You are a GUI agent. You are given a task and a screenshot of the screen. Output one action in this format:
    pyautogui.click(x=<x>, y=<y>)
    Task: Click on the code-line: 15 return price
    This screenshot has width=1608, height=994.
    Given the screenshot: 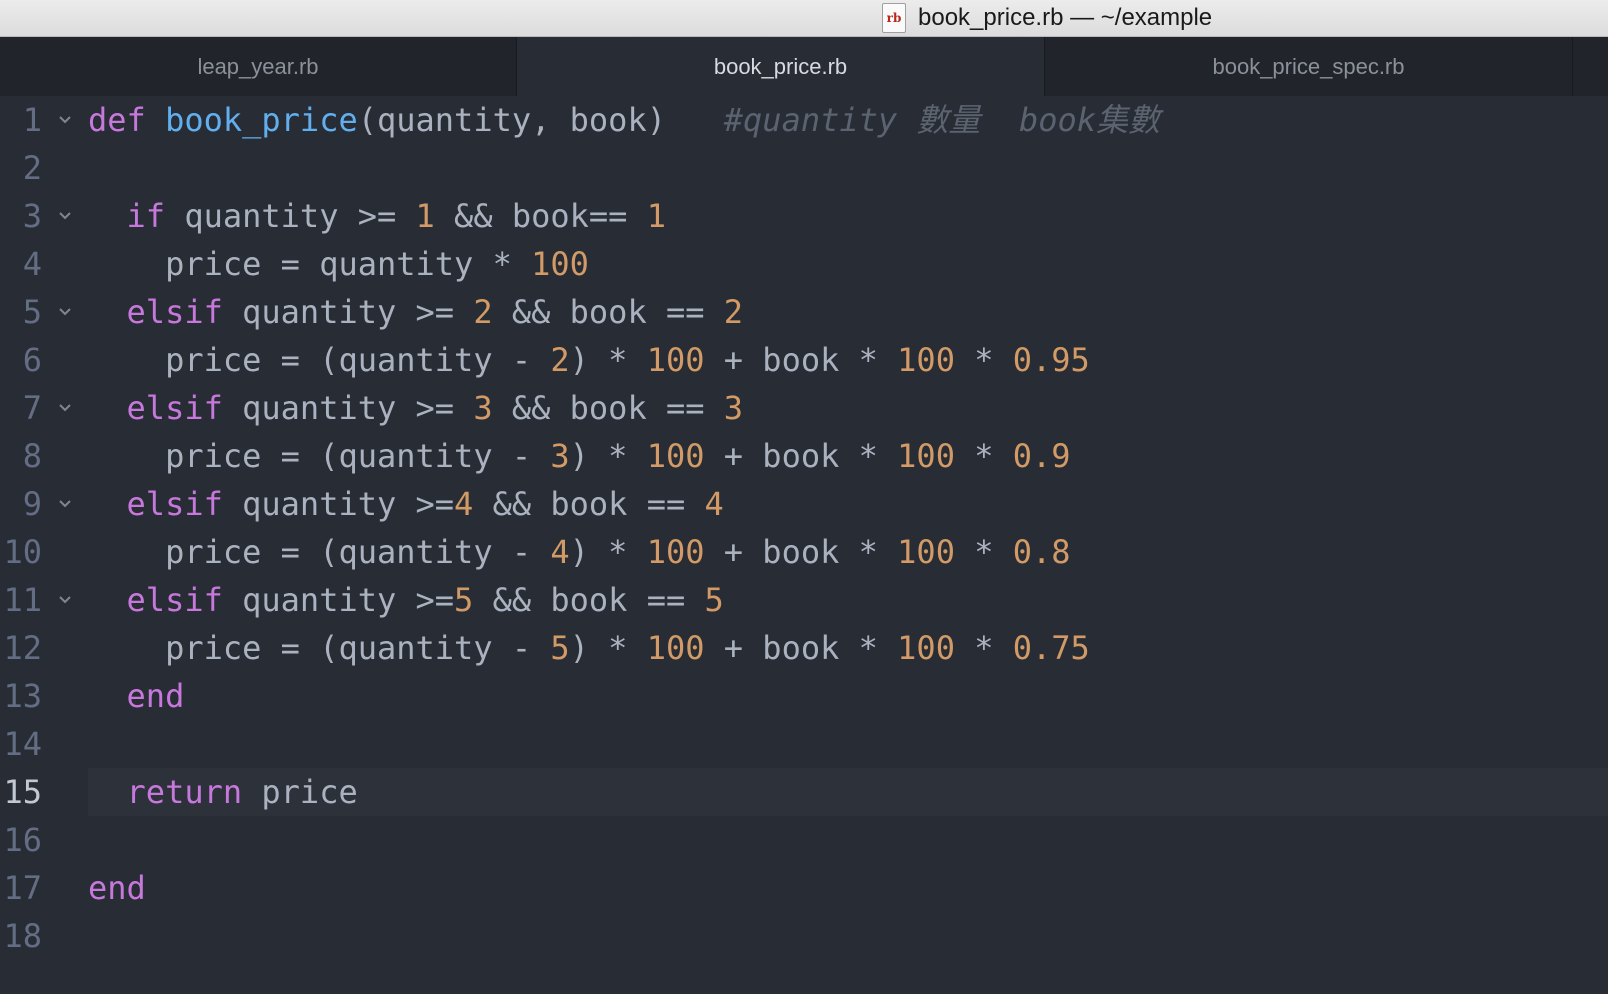 What is the action you would take?
    pyautogui.click(x=804, y=792)
    